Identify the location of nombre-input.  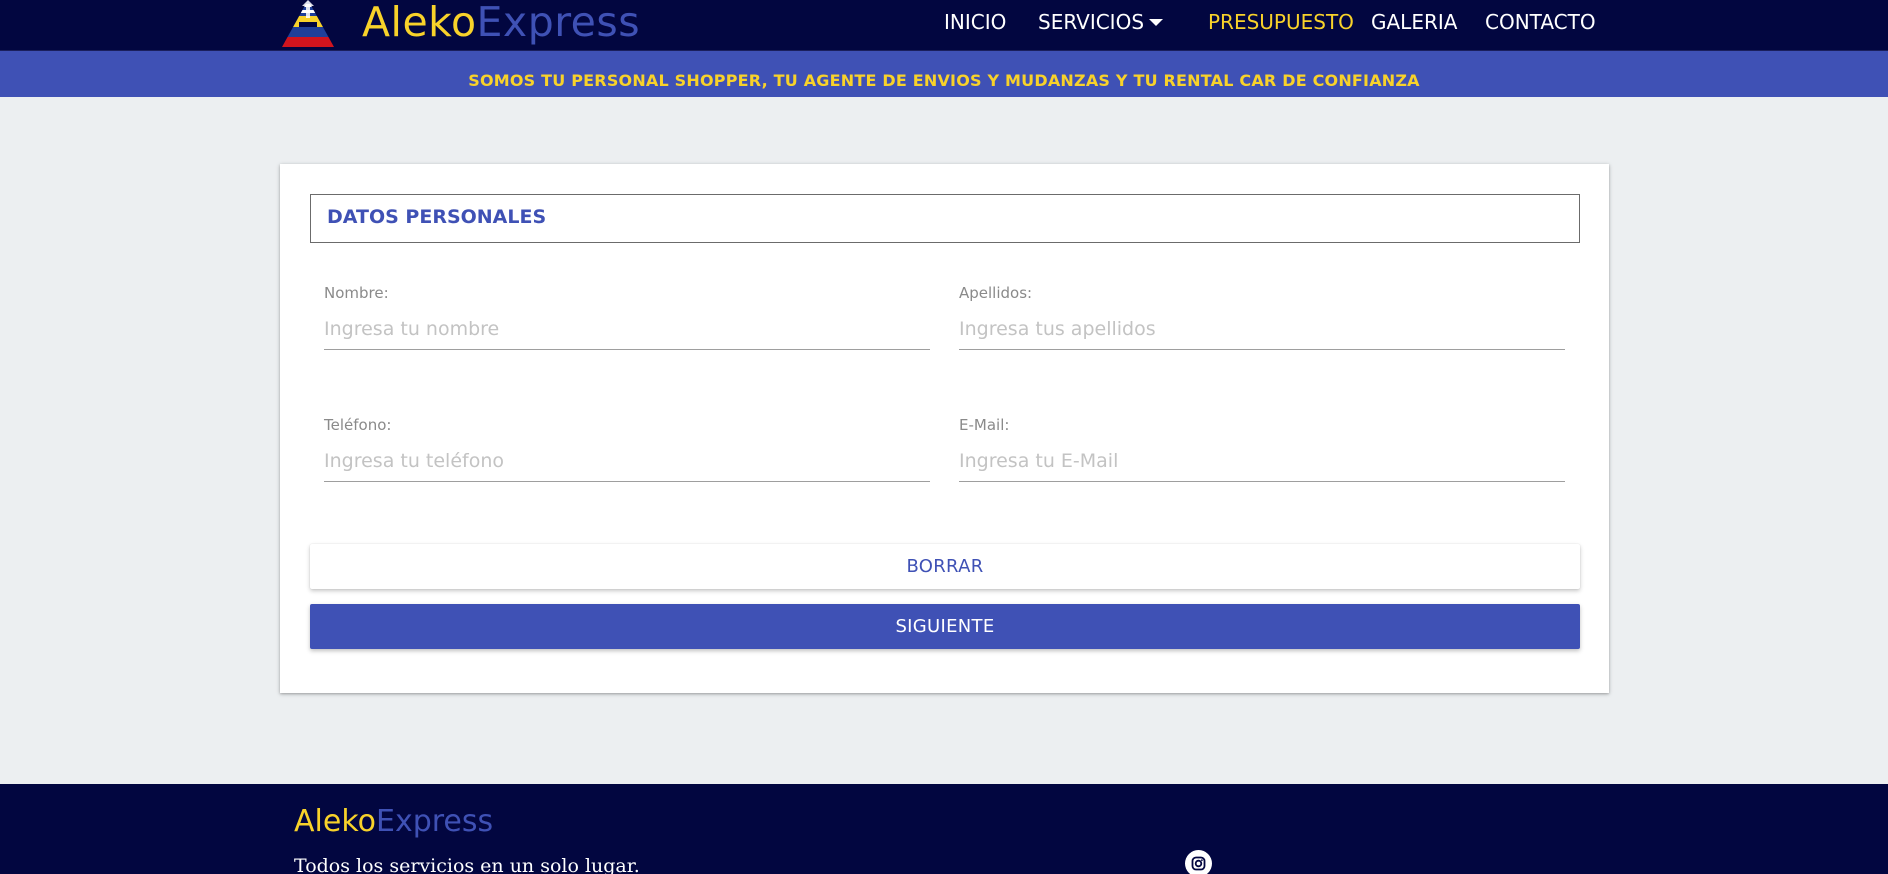
(627, 329).